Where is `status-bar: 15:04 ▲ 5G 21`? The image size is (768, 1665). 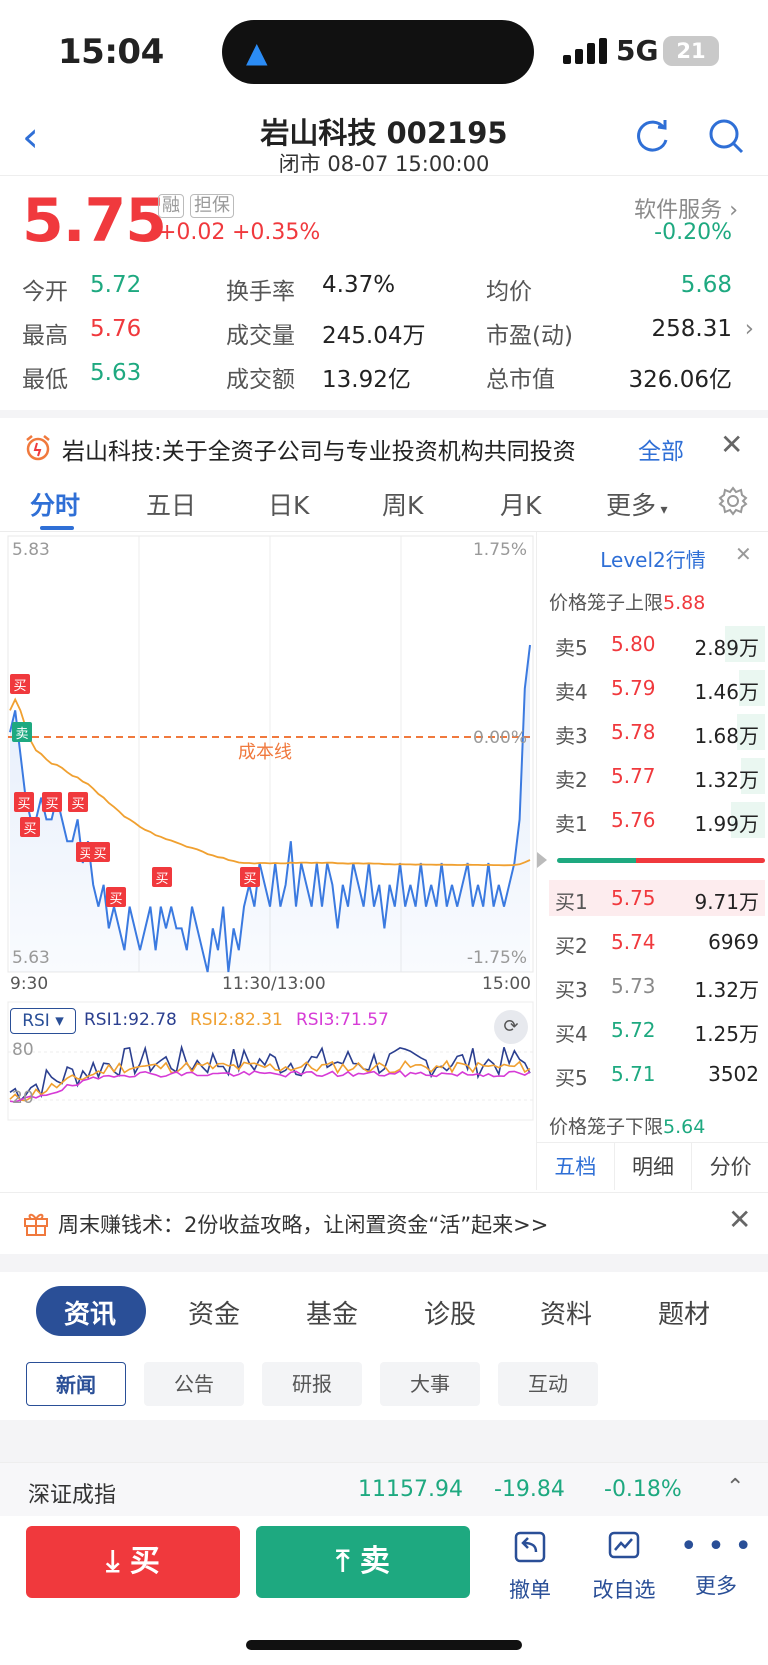
status-bar: 15:04 ▲ 5G 21 is located at coordinates (384, 50).